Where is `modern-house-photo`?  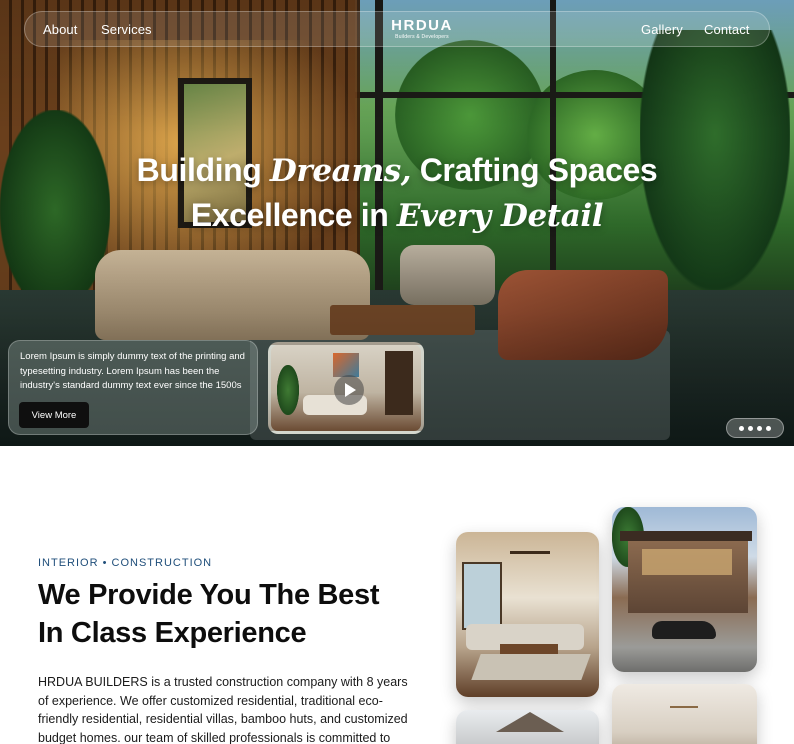 modern-house-photo is located at coordinates (684, 589).